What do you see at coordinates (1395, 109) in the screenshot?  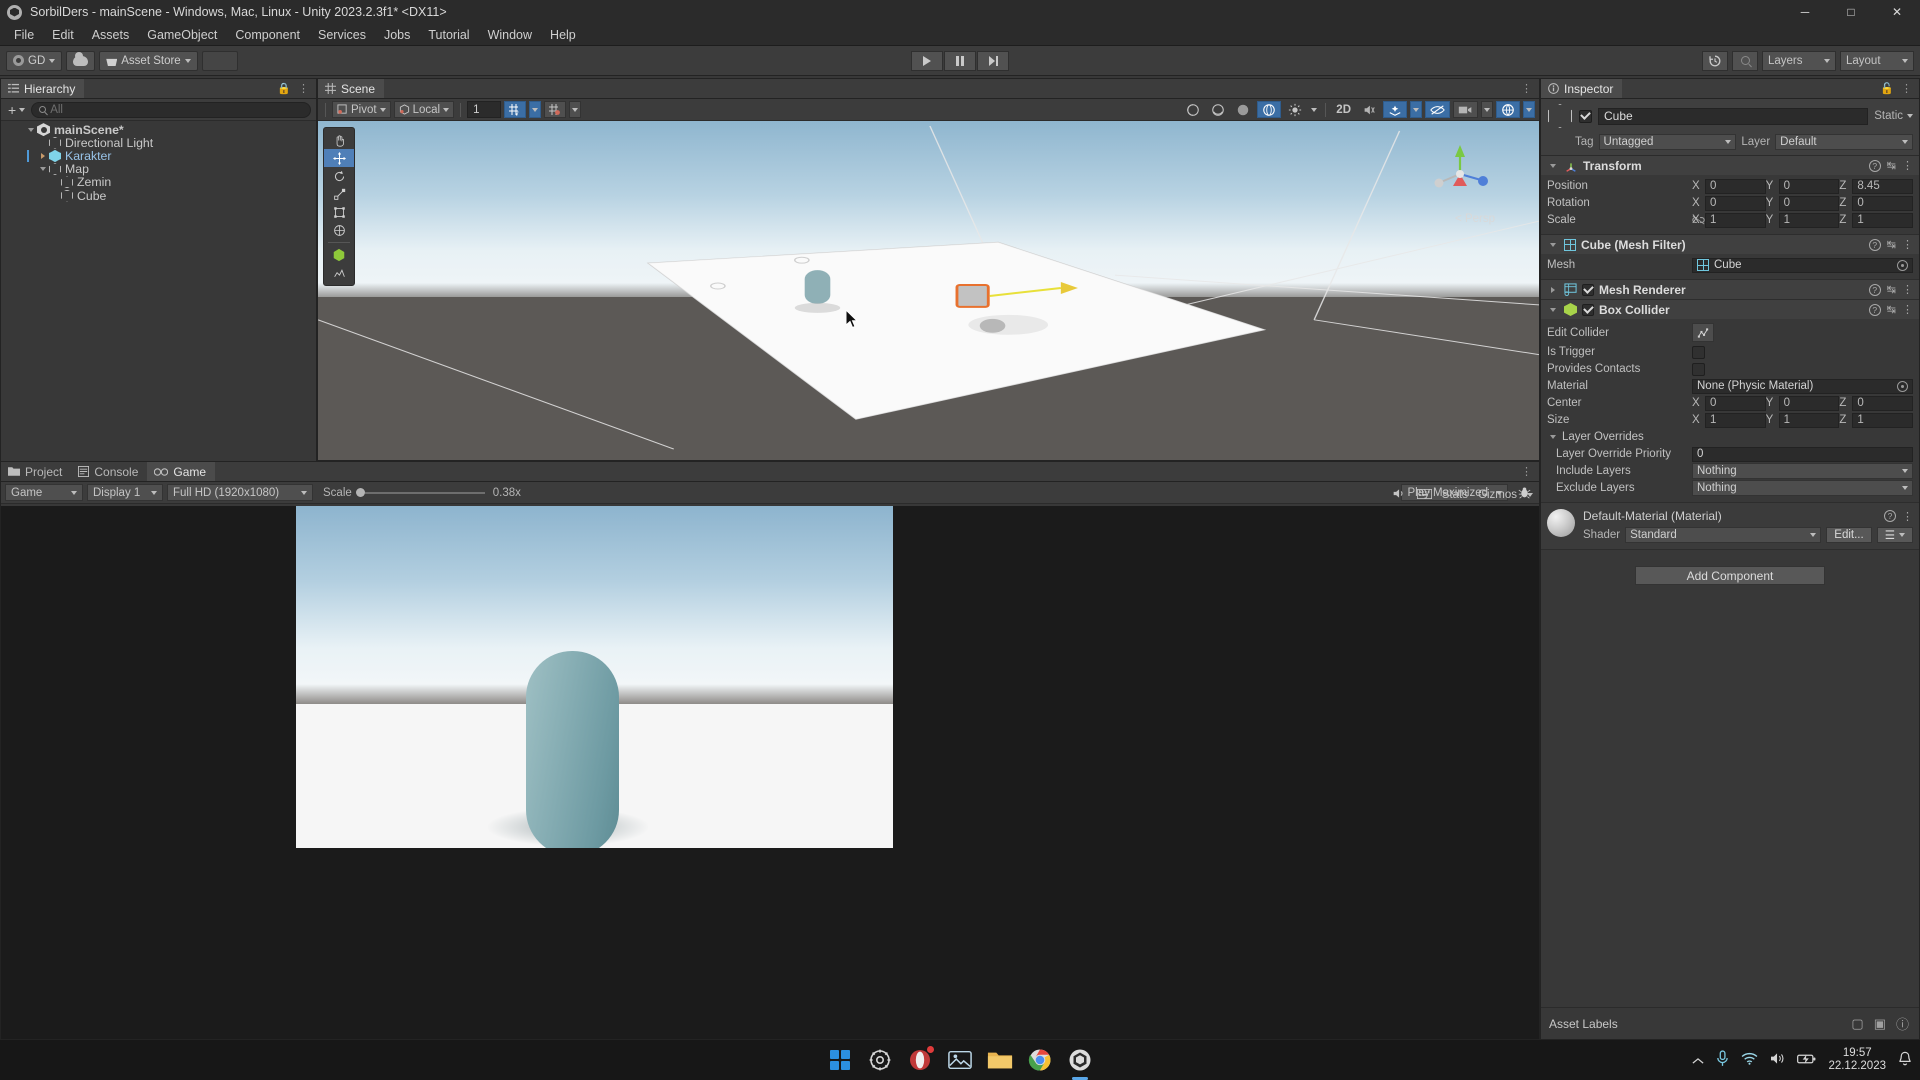 I see `scene-effects-toggle` at bounding box center [1395, 109].